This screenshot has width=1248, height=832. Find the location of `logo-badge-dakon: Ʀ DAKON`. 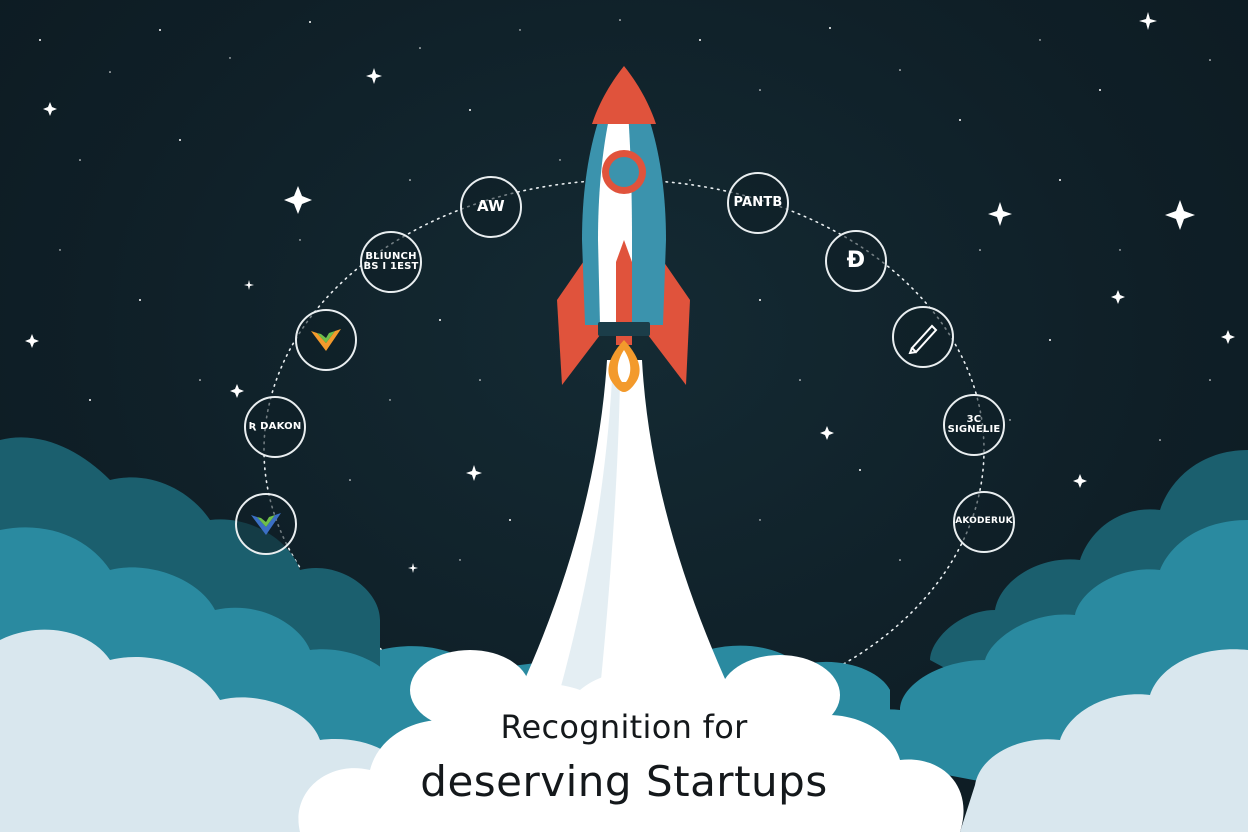

logo-badge-dakon: Ʀ DAKON is located at coordinates (275, 427).